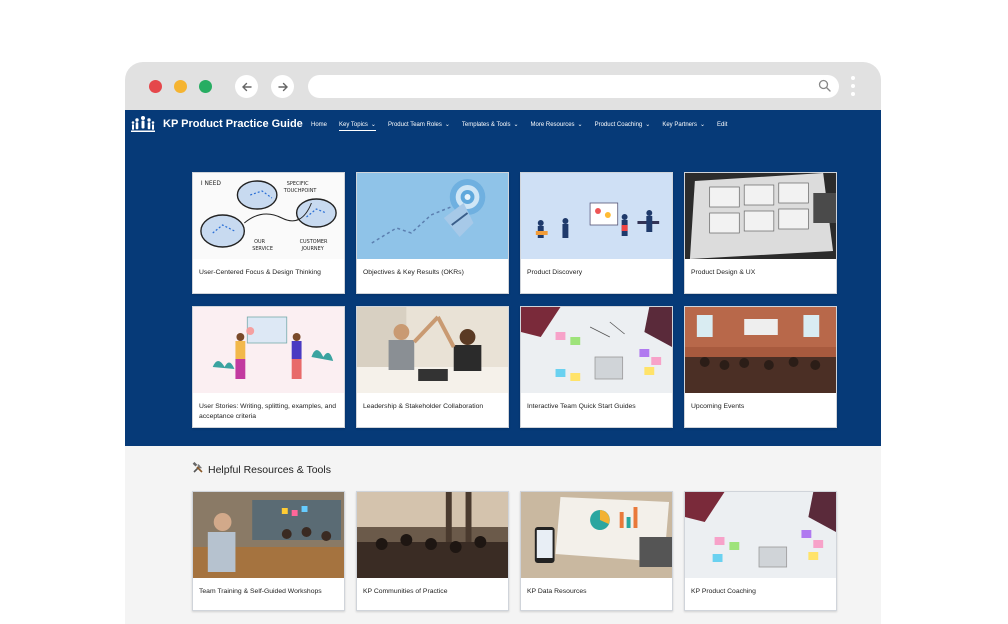 This screenshot has width=1008, height=624. What do you see at coordinates (679, 124) in the screenshot?
I see `nav-label: Key Partners` at bounding box center [679, 124].